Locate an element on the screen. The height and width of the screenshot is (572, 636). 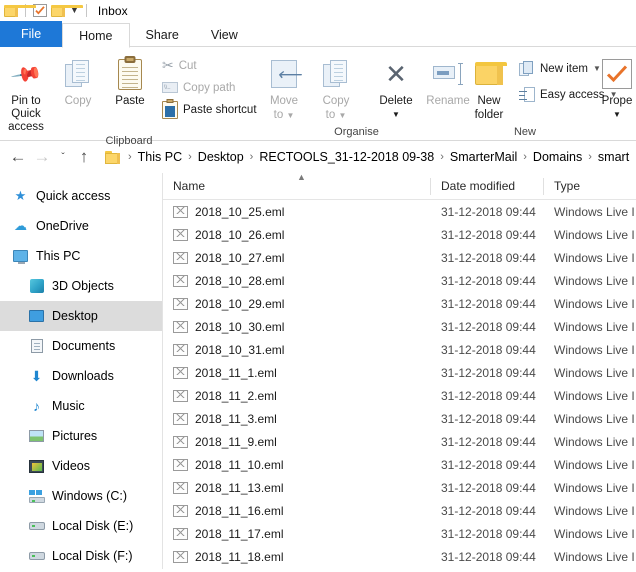
file-name-label: 2018_11_3.eml is located at coordinates (236, 418).